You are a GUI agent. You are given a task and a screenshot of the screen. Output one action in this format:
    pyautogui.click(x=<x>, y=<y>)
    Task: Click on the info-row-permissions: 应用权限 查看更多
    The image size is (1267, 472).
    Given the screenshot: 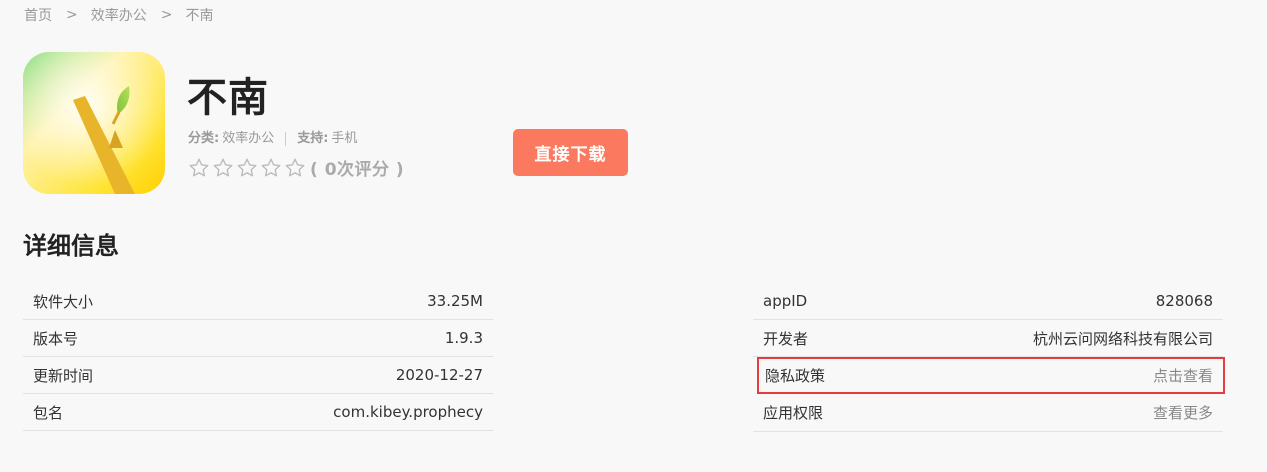 What is the action you would take?
    pyautogui.click(x=988, y=413)
    